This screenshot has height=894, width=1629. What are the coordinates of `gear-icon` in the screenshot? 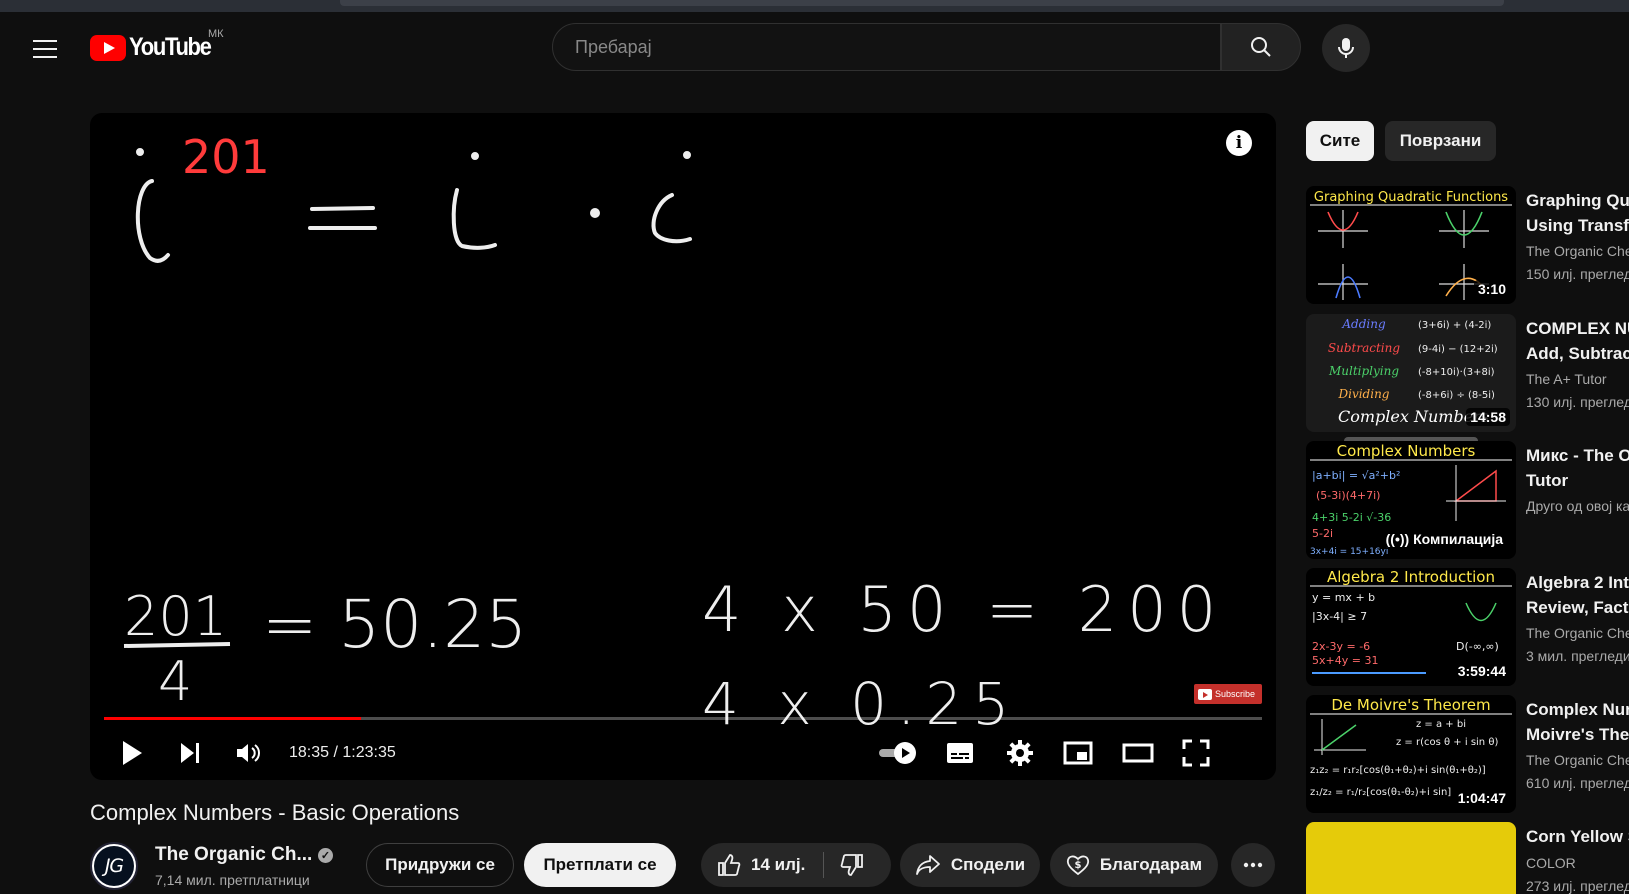 It's located at (1020, 753).